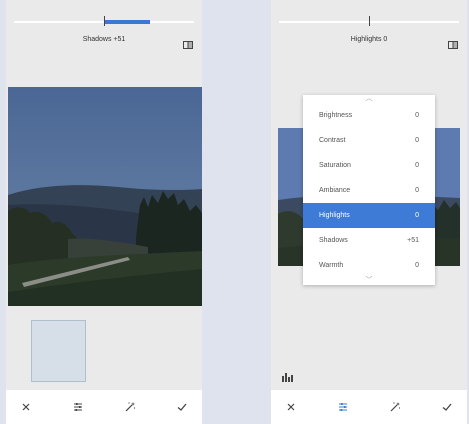 The image size is (469, 424). What do you see at coordinates (104, 39) in the screenshot?
I see `adjustment-label: Shadows +51` at bounding box center [104, 39].